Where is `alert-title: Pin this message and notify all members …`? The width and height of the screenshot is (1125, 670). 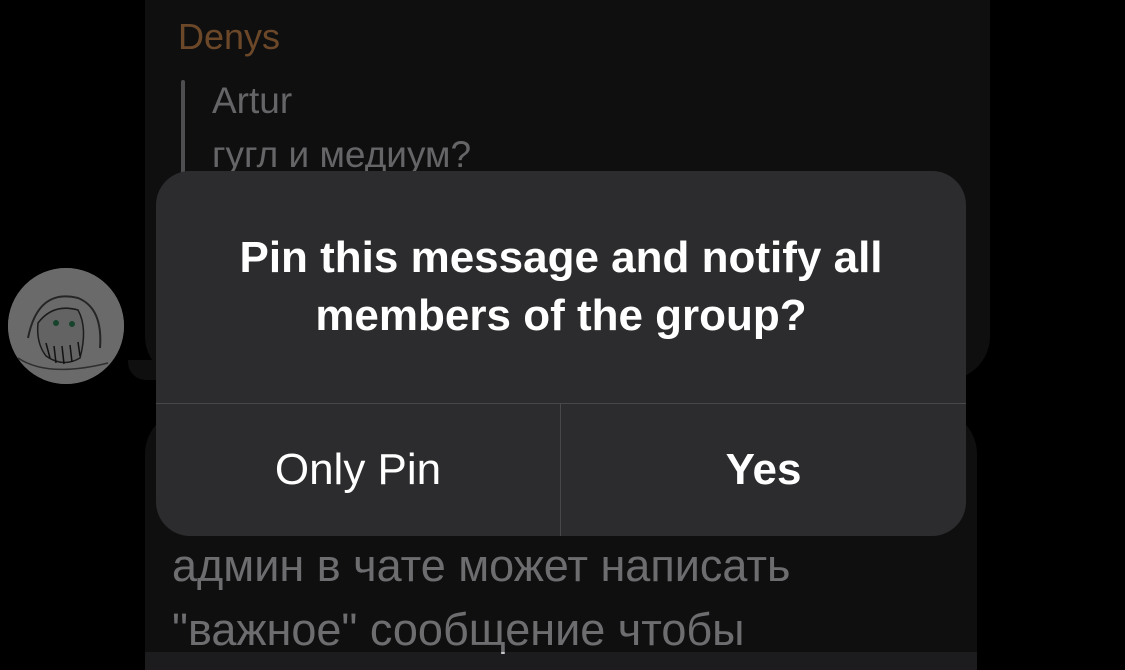 alert-title: Pin this message and notify all members … is located at coordinates (561, 286).